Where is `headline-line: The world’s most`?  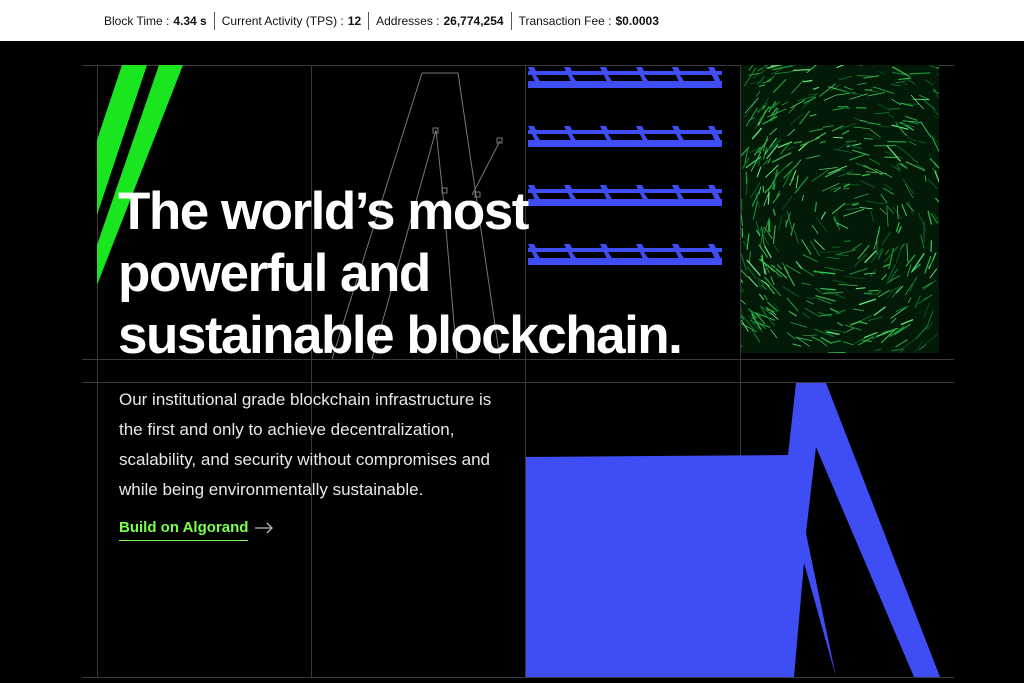
headline-line: The world’s most is located at coordinates (323, 211).